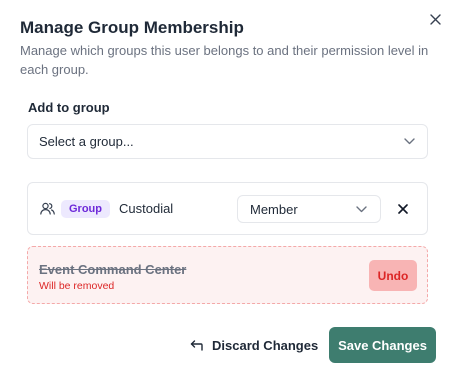  I want to click on close-icon, so click(435, 19).